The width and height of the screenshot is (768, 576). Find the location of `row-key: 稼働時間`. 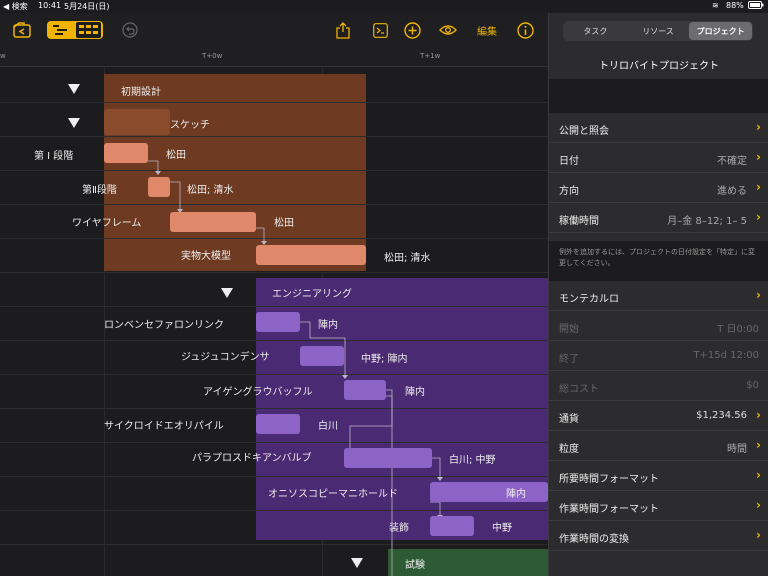

row-key: 稼働時間 is located at coordinates (579, 221).